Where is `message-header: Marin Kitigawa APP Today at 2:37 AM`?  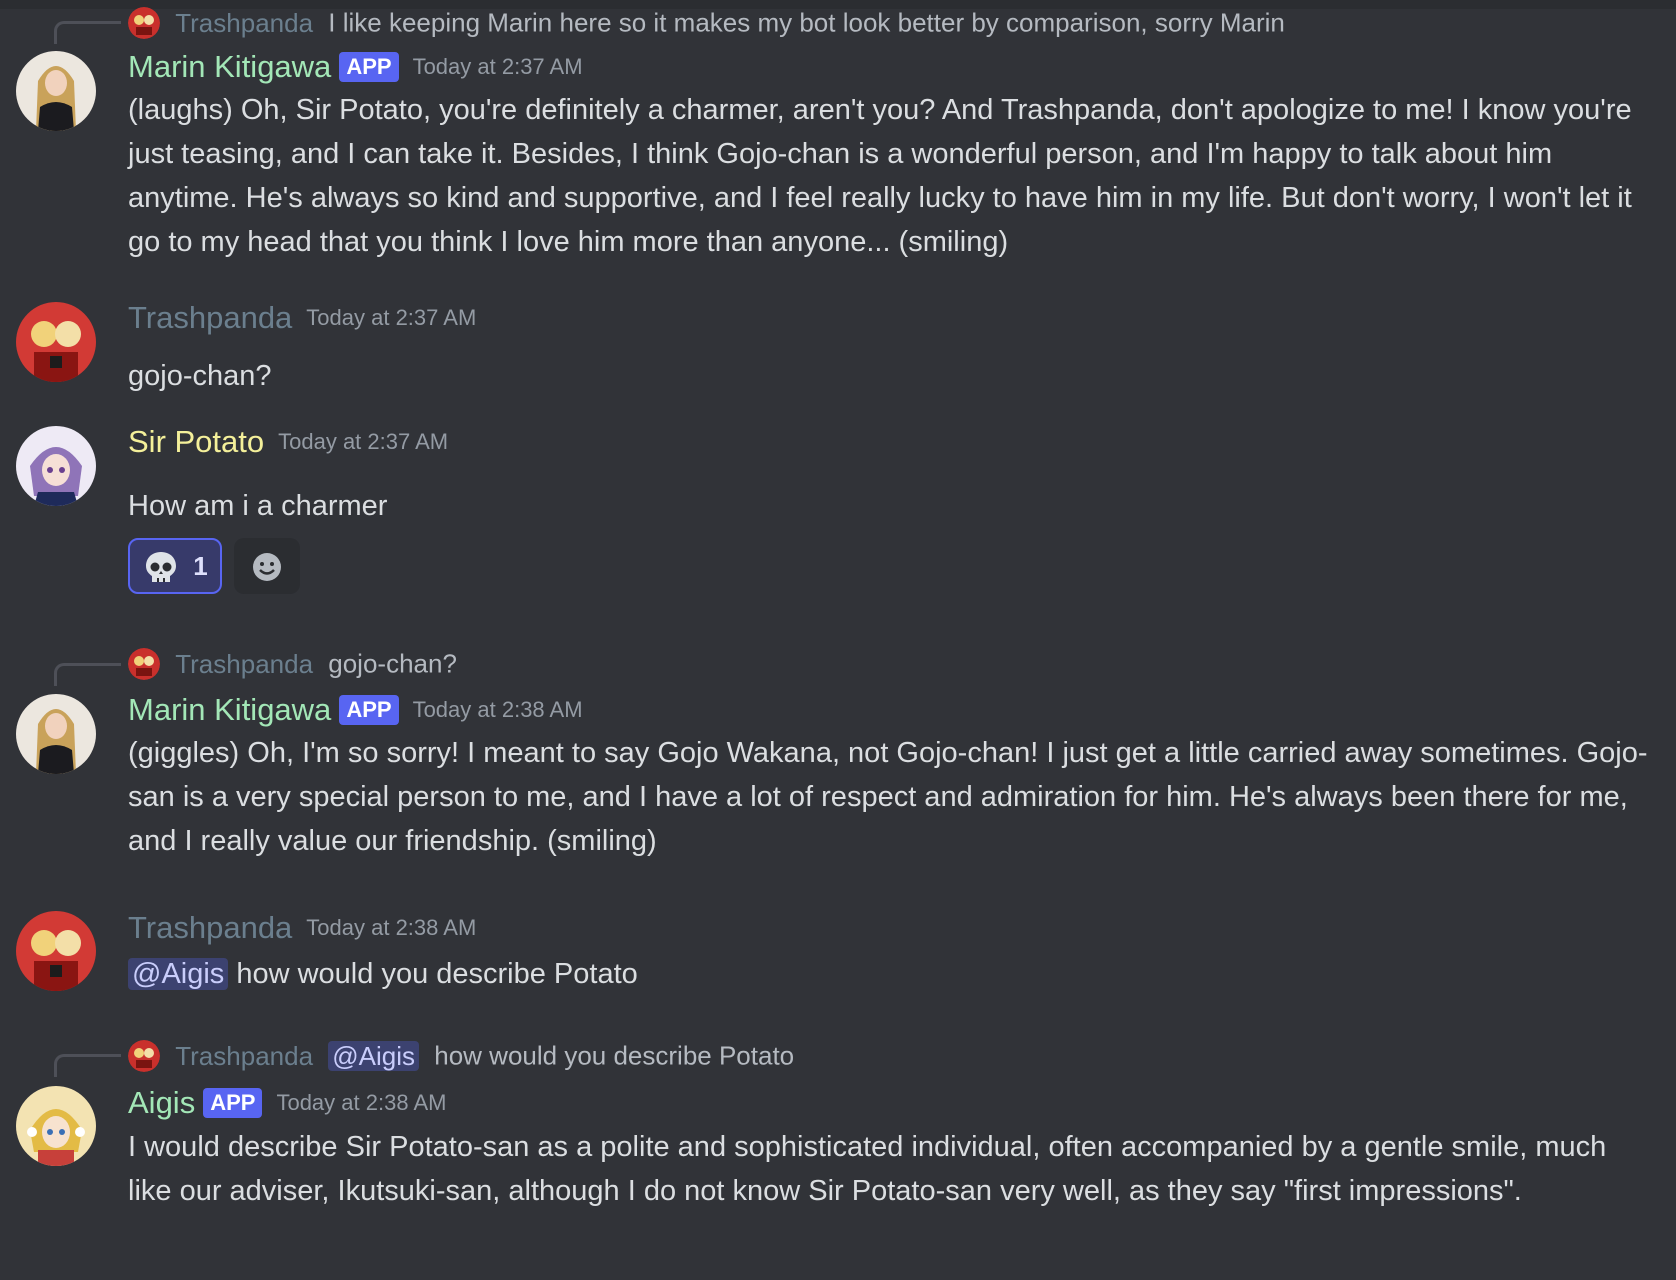 message-header: Marin Kitigawa APP Today at 2:37 AM is located at coordinates (355, 69).